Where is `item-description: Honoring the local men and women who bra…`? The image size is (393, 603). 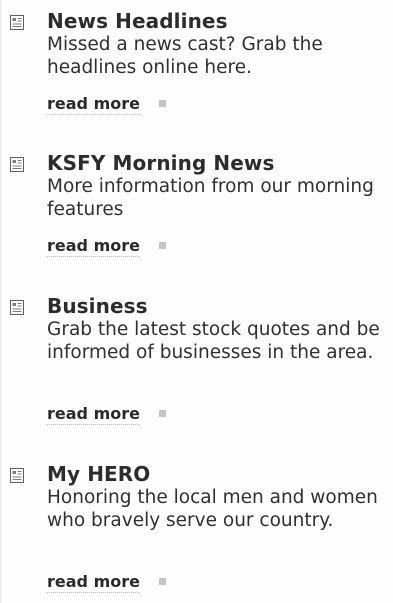 item-description: Honoring the local men and women who bra… is located at coordinates (212, 509).